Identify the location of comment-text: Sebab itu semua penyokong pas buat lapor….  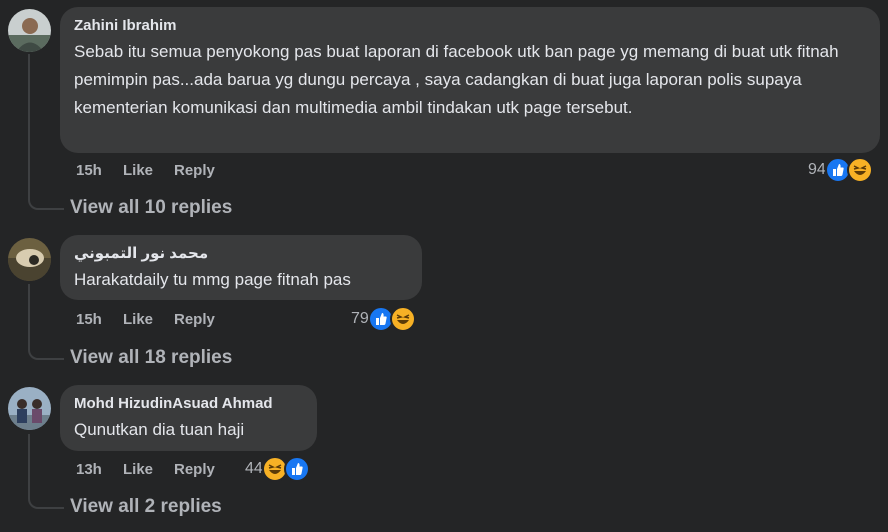
(456, 79).